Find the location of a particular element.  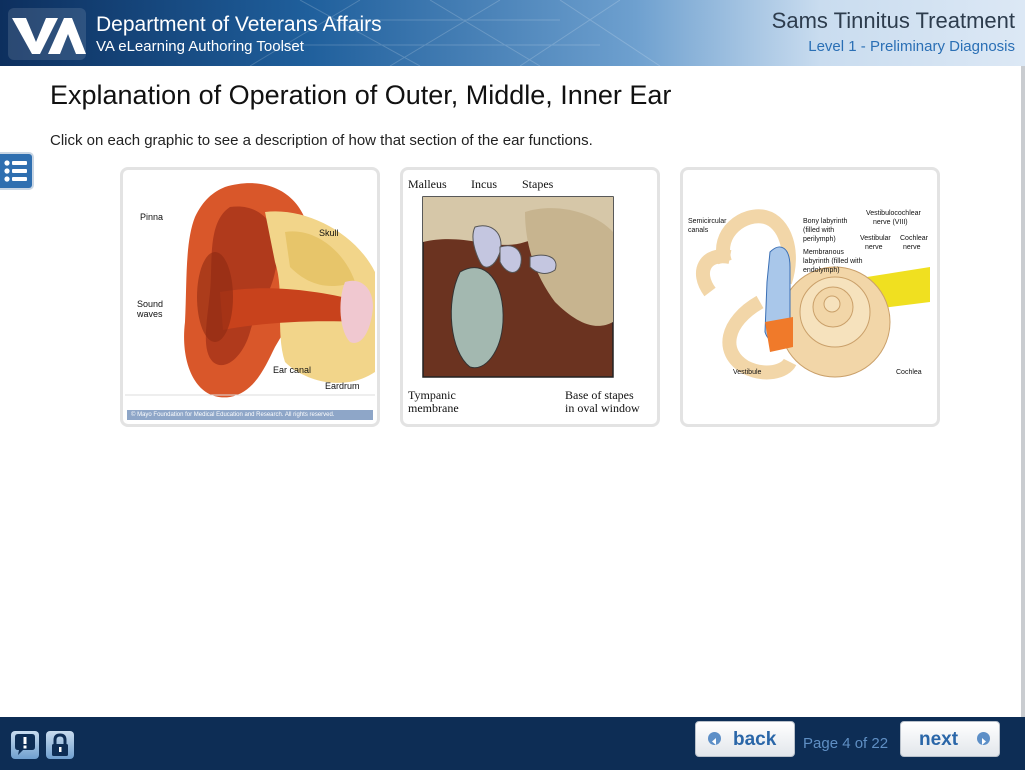

help-button is located at coordinates (25, 745).